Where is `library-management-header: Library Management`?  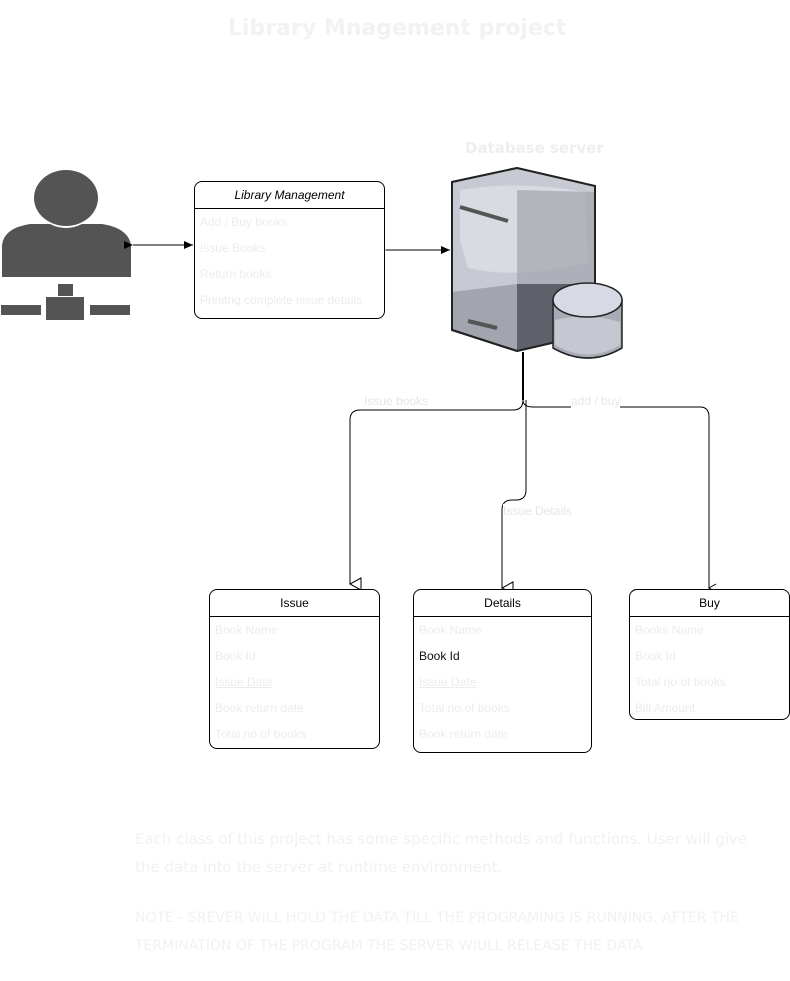 library-management-header: Library Management is located at coordinates (289, 195).